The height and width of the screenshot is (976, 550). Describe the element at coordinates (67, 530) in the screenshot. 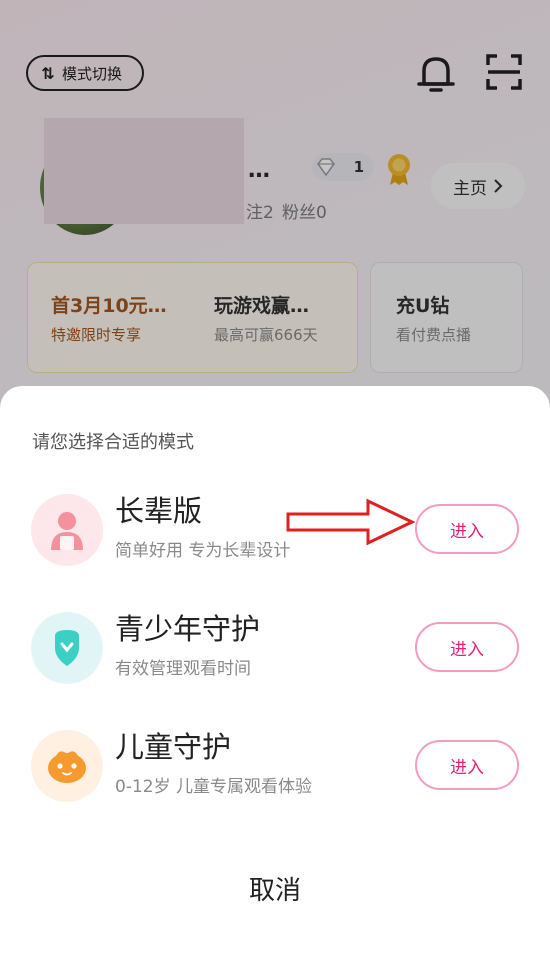

I see `elder-person-icon` at that location.